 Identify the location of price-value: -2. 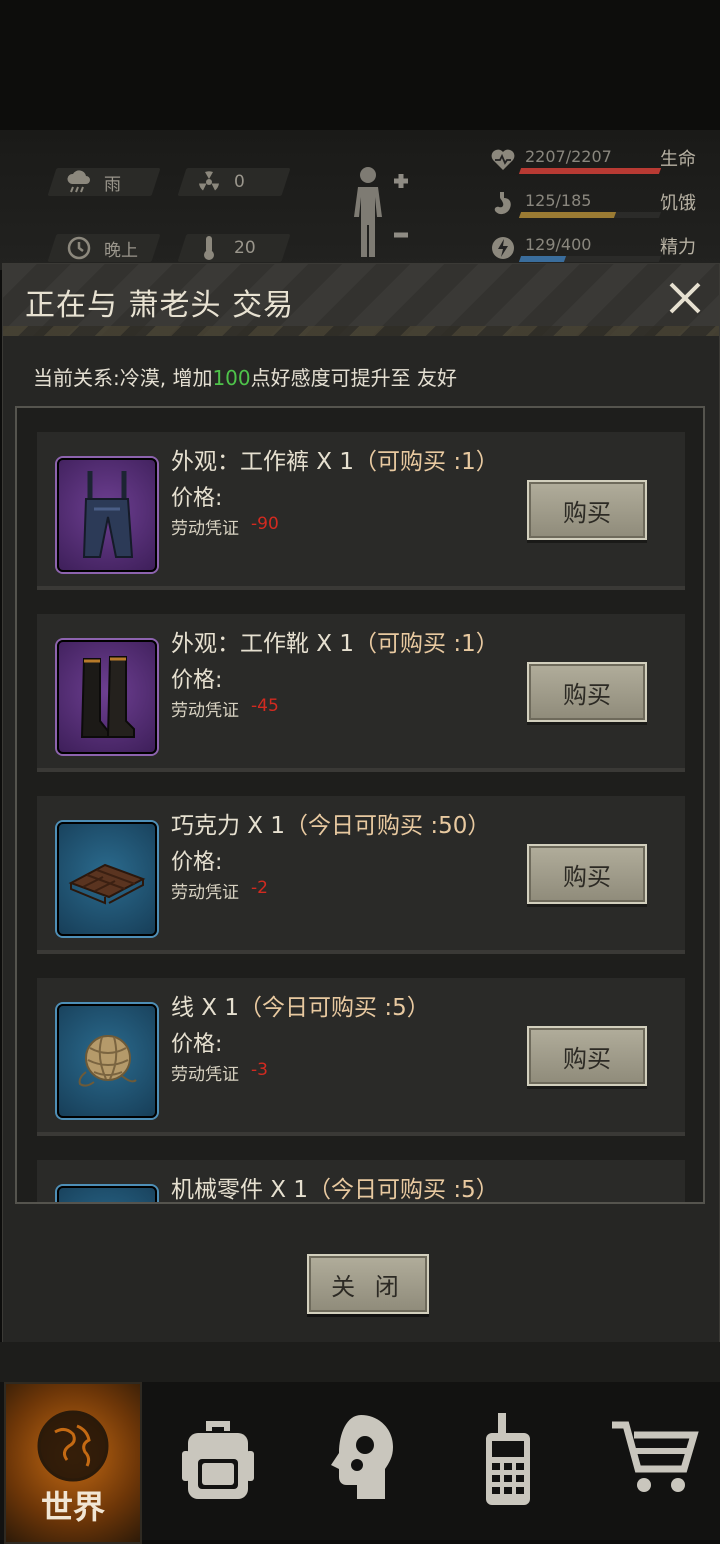
(259, 888).